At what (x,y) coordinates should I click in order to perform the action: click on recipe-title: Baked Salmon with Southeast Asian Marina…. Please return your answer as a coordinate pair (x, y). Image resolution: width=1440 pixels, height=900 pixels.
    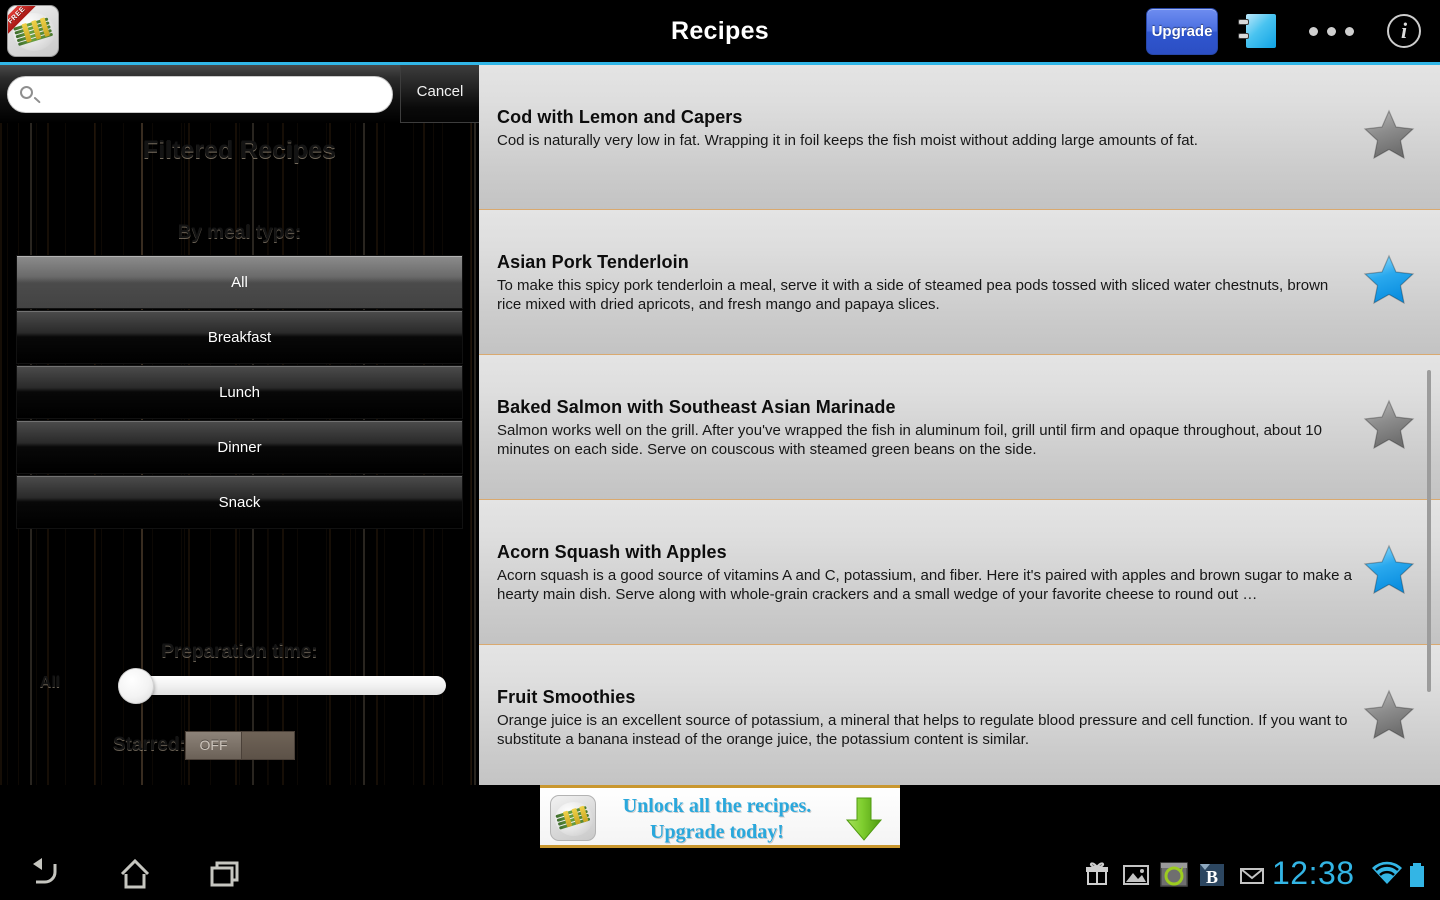
    Looking at the image, I should click on (696, 407).